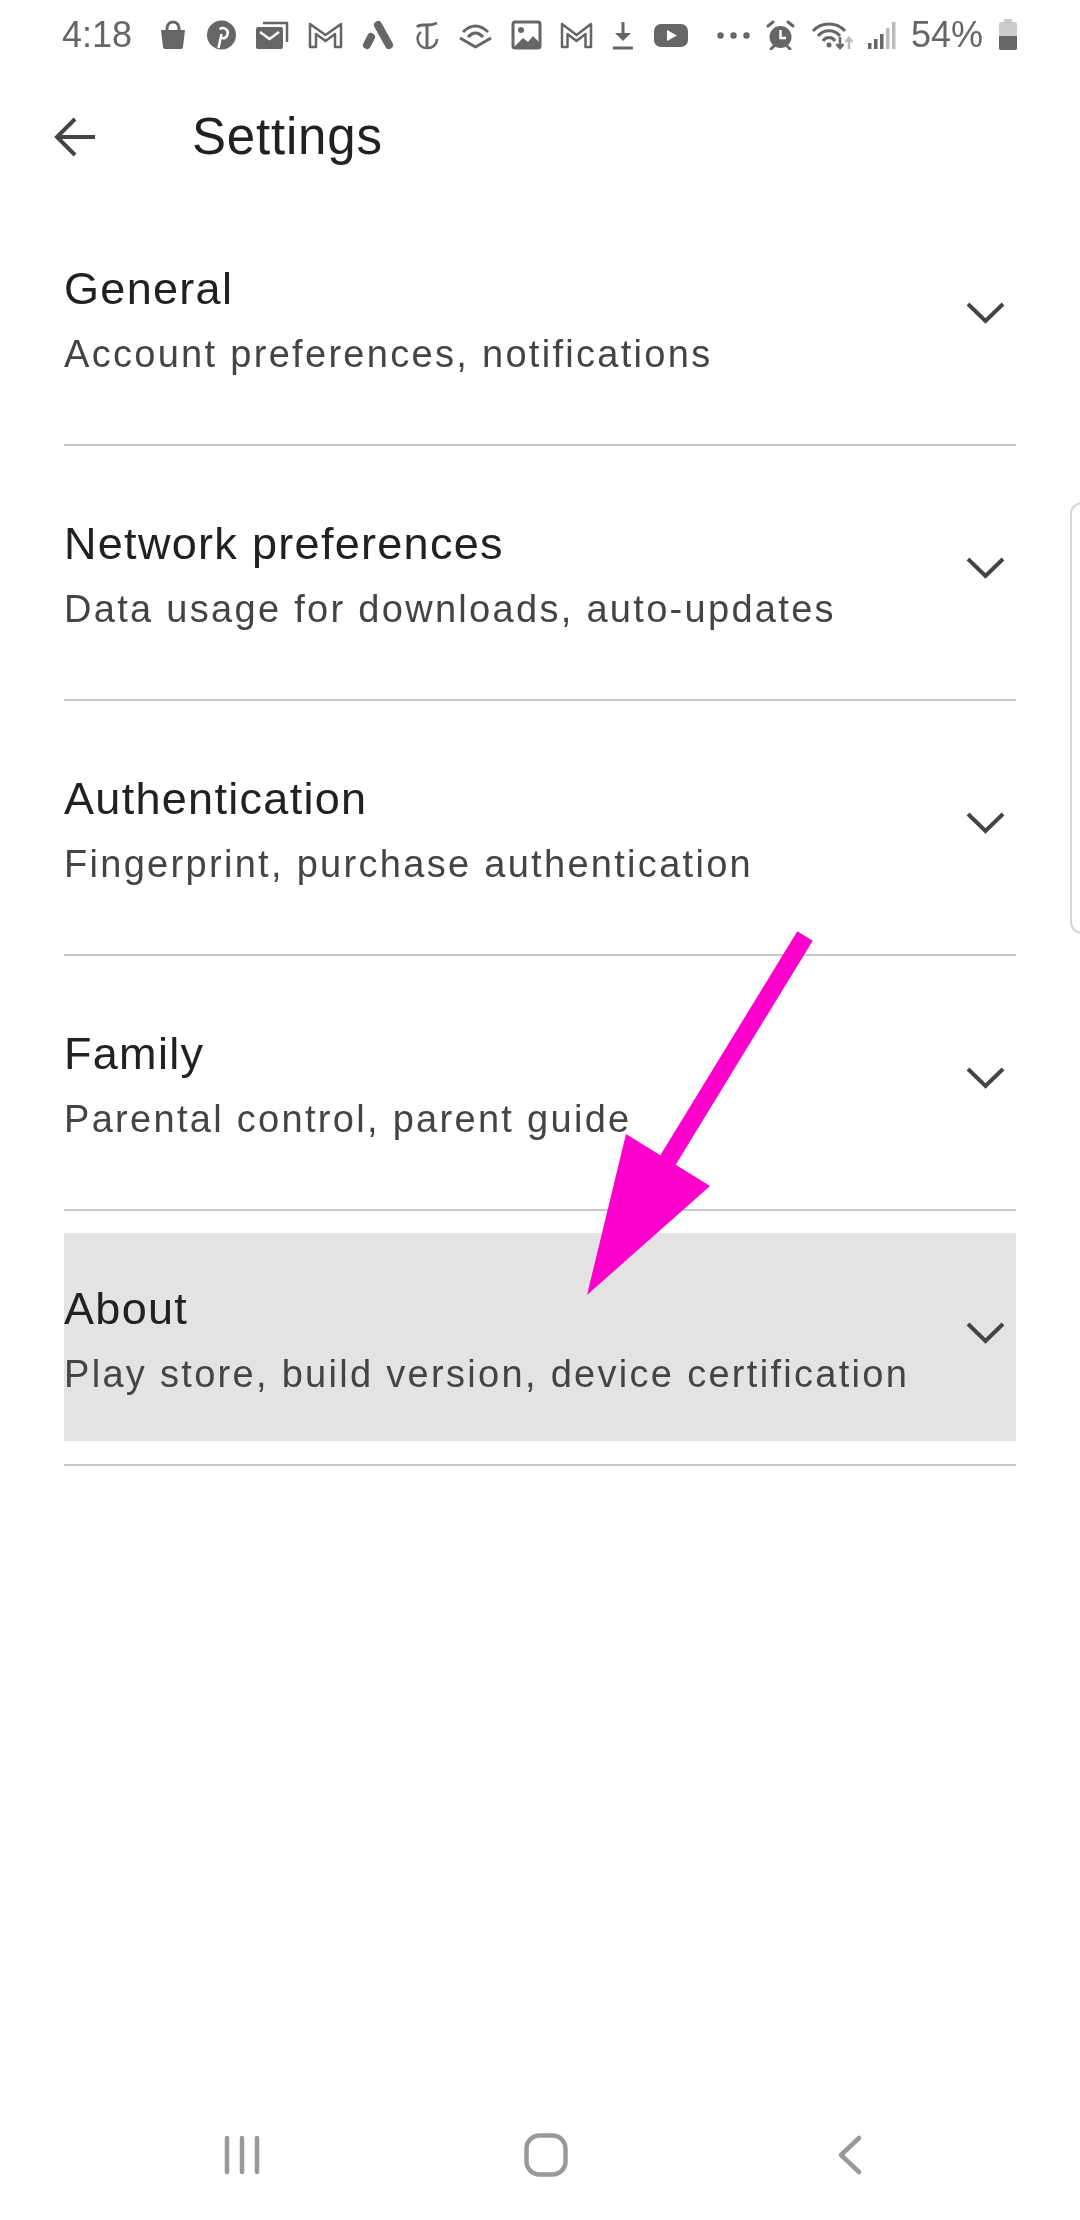 This screenshot has height=2220, width=1080. What do you see at coordinates (348, 1119) in the screenshot?
I see `section-subtitle: Parental control, parent guide` at bounding box center [348, 1119].